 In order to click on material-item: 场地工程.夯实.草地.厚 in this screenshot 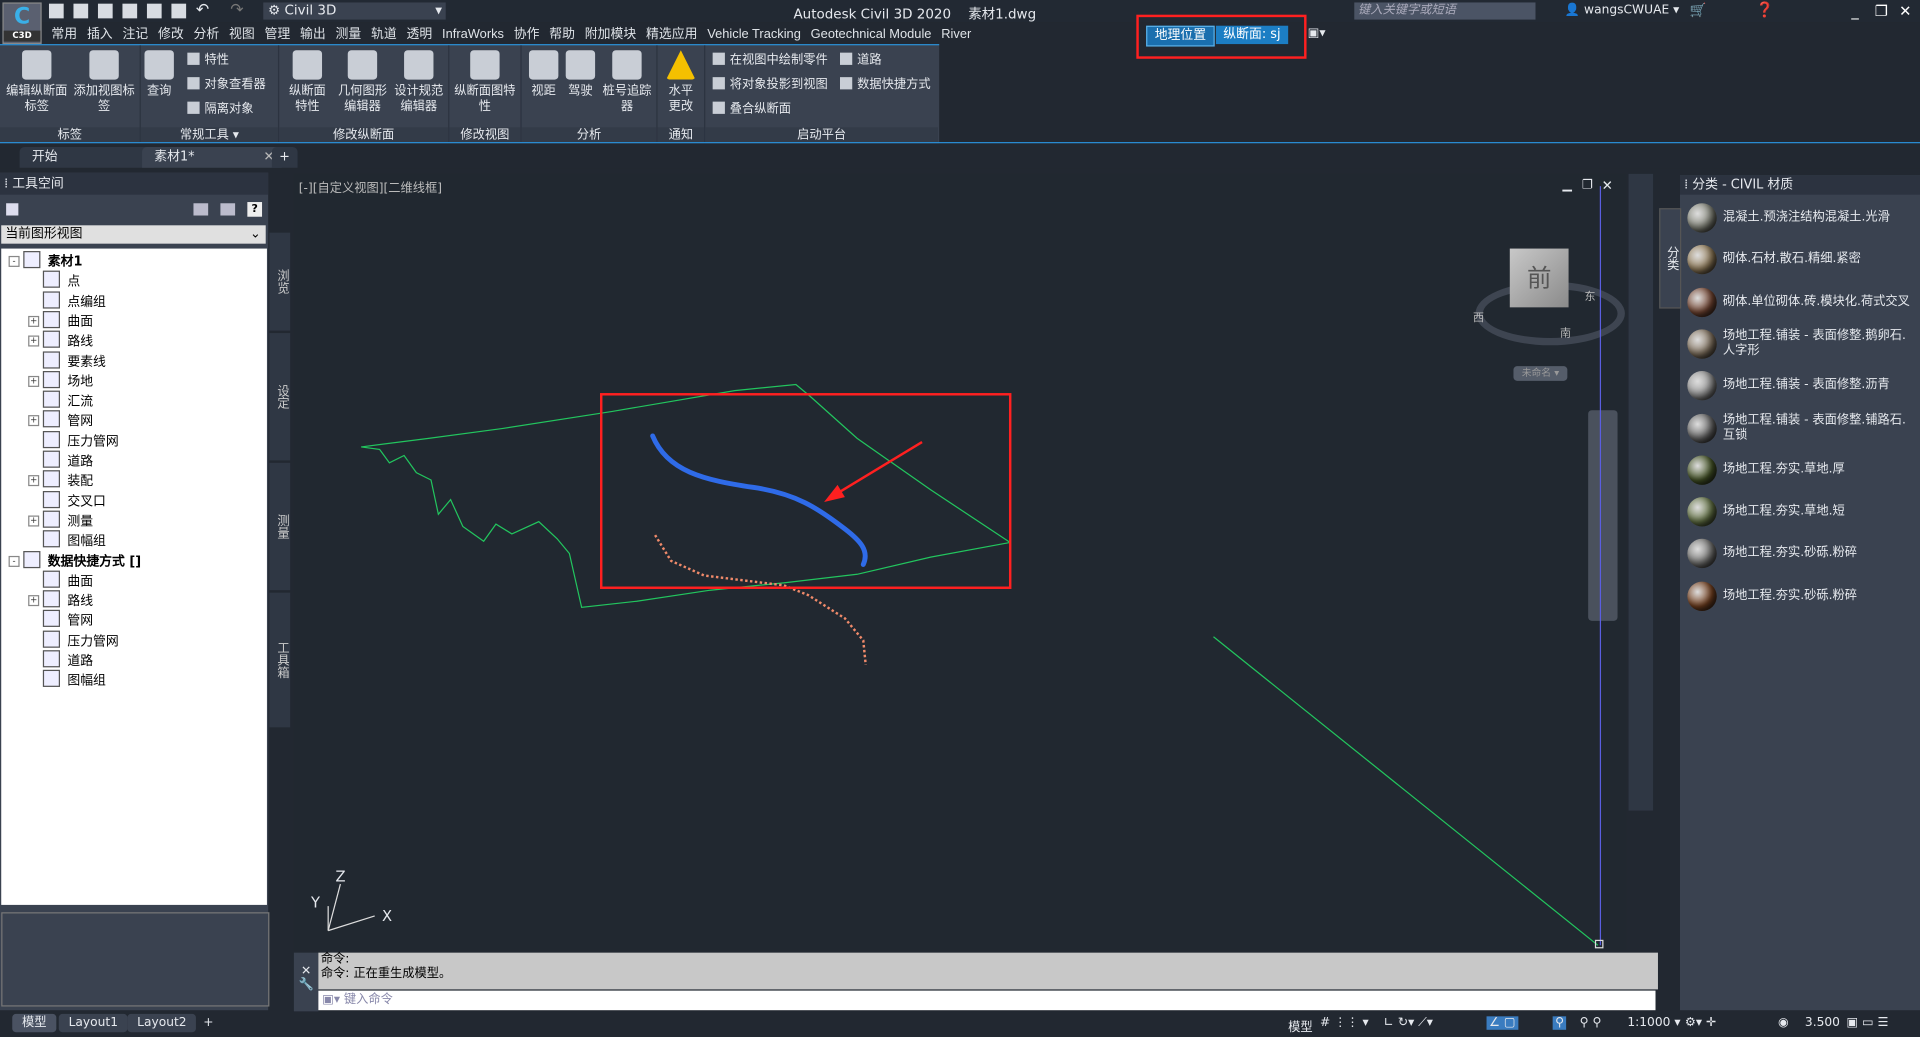, I will do `click(1802, 470)`.